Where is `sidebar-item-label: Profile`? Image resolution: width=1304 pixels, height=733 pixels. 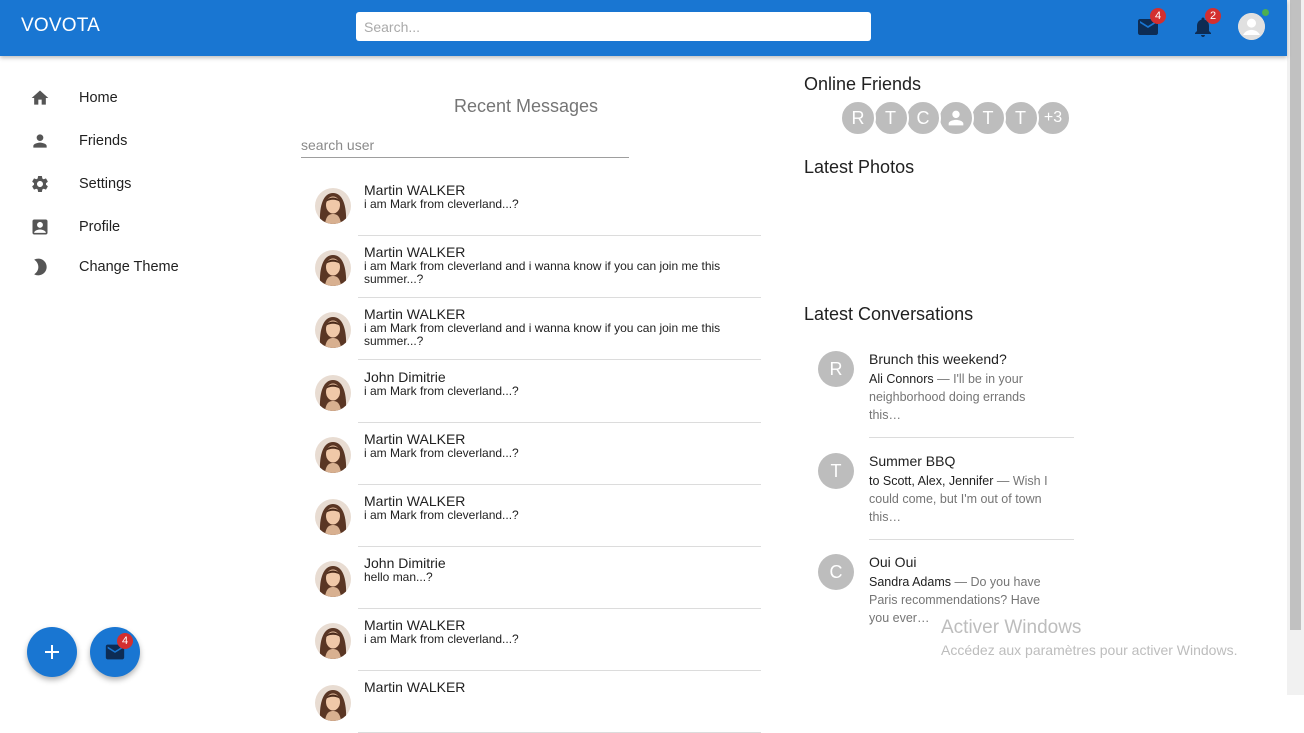
sidebar-item-label: Profile is located at coordinates (100, 227).